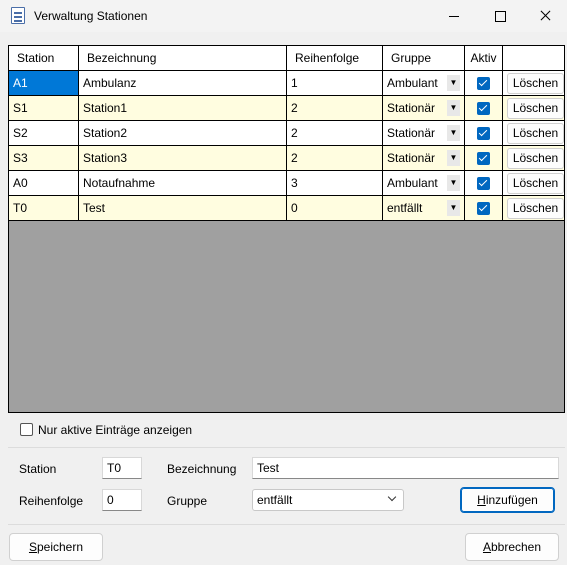  I want to click on gruppe-select: entfällt, so click(328, 500).